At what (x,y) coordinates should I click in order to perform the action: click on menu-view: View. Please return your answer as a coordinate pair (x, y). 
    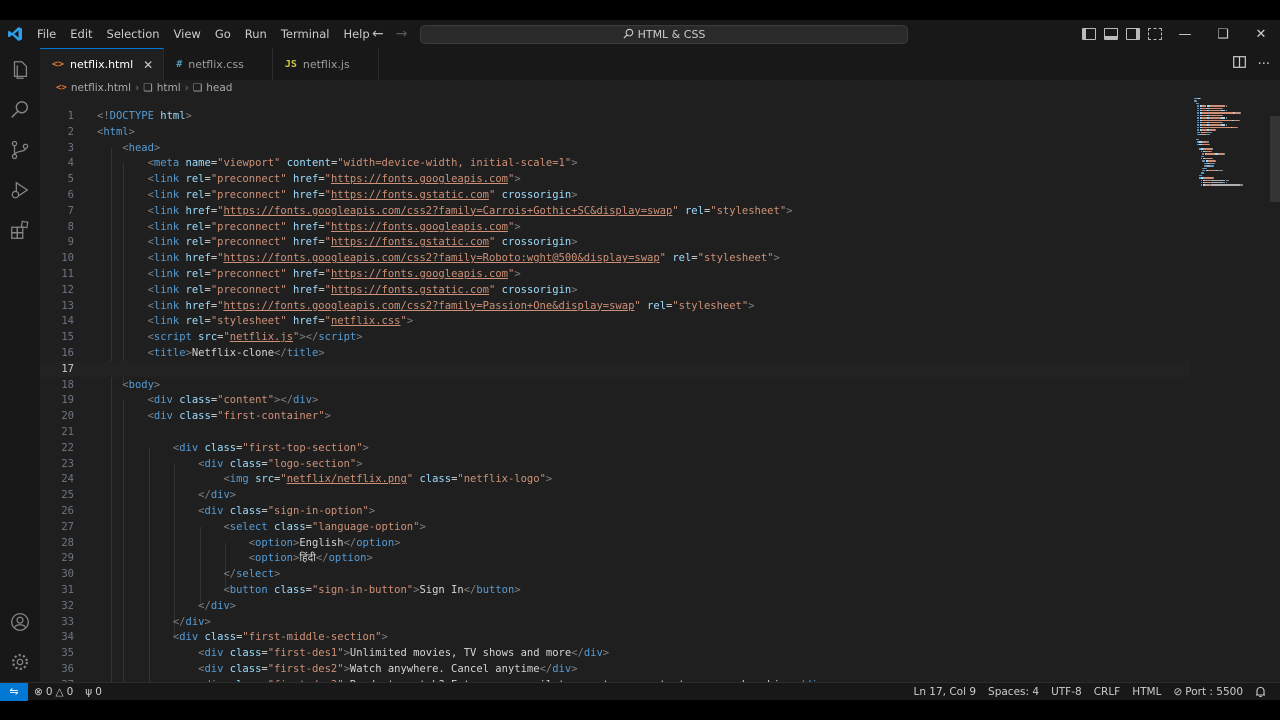
    Looking at the image, I should click on (187, 34).